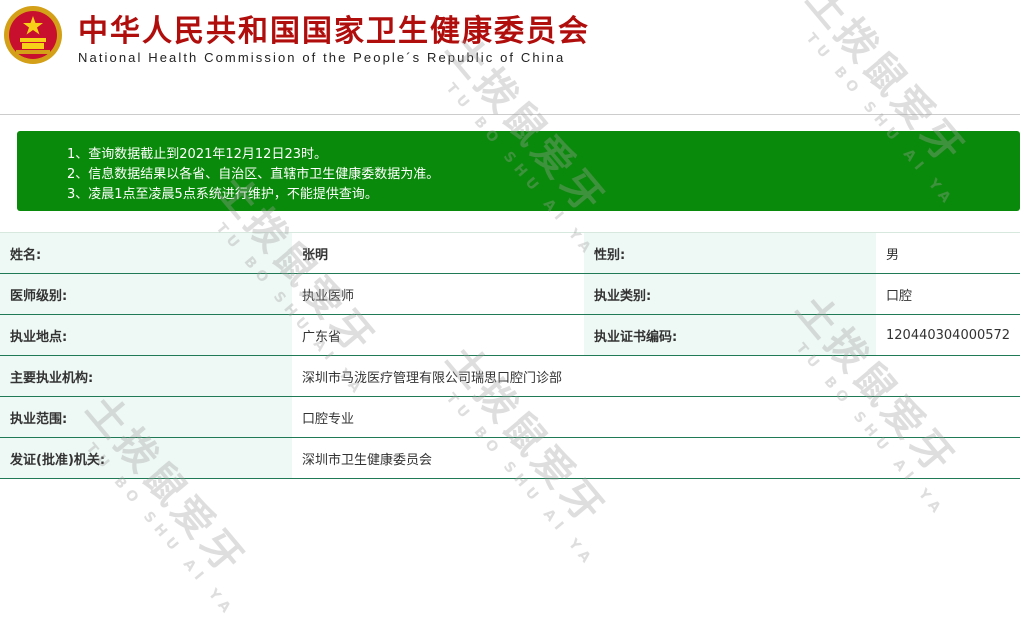 This screenshot has height=621, width=1020. What do you see at coordinates (510, 114) in the screenshot?
I see `divider` at bounding box center [510, 114].